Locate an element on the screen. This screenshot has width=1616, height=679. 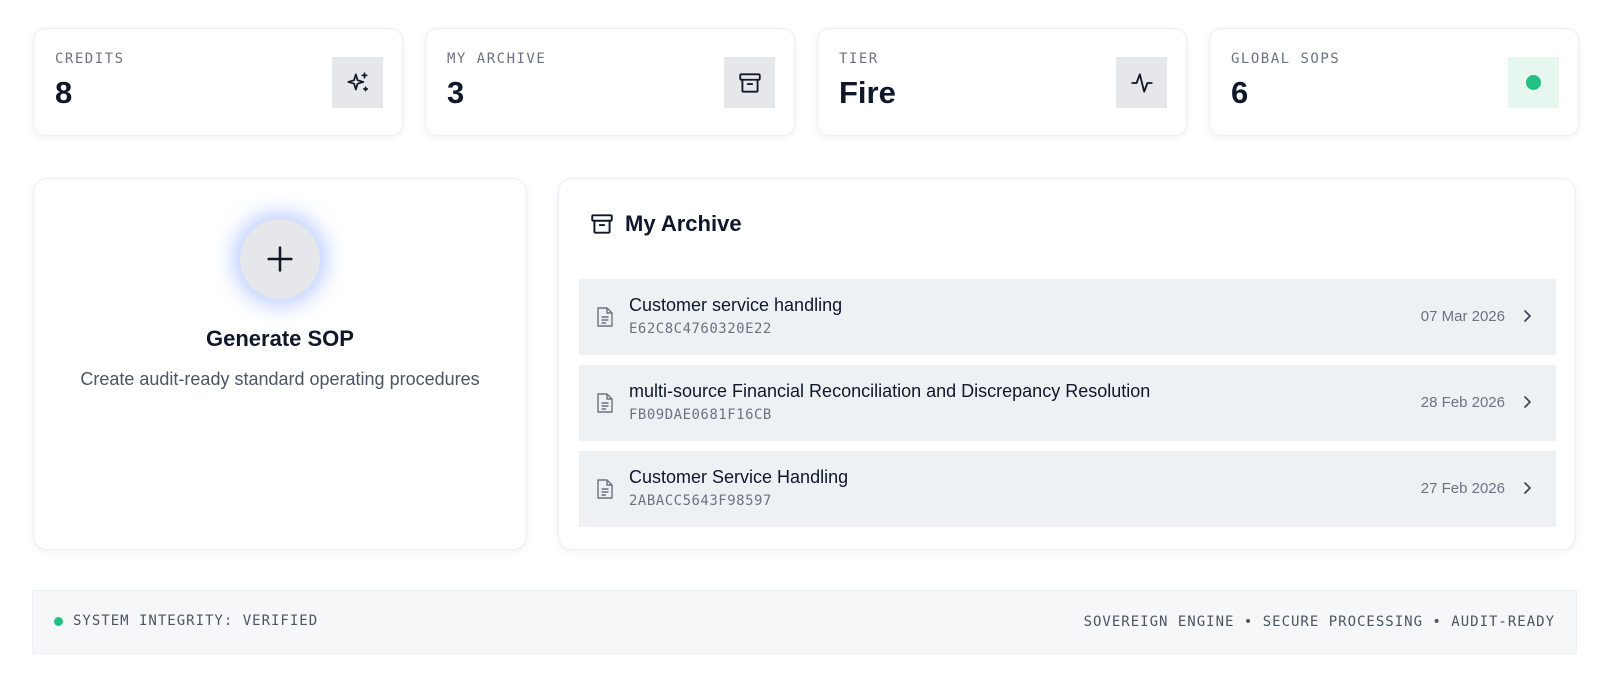
archive-item-code: 2ABACC5643F98597 is located at coordinates (700, 501).